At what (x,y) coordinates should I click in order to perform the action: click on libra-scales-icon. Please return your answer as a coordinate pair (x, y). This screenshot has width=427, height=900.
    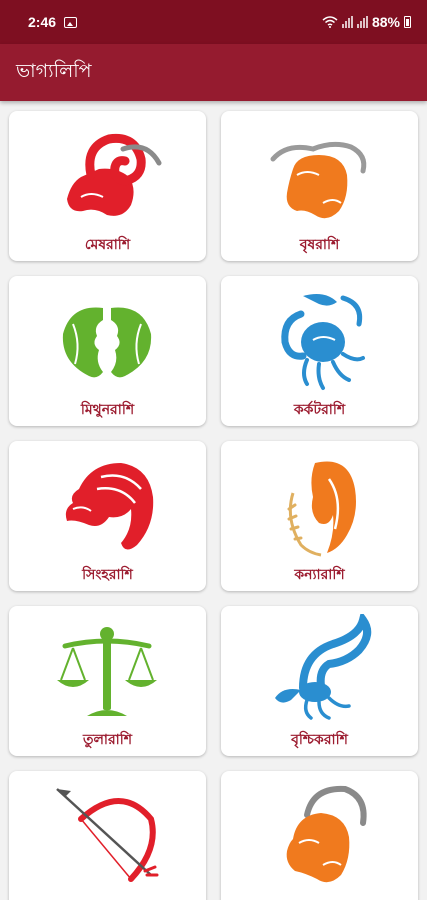
    Looking at the image, I should click on (107, 671).